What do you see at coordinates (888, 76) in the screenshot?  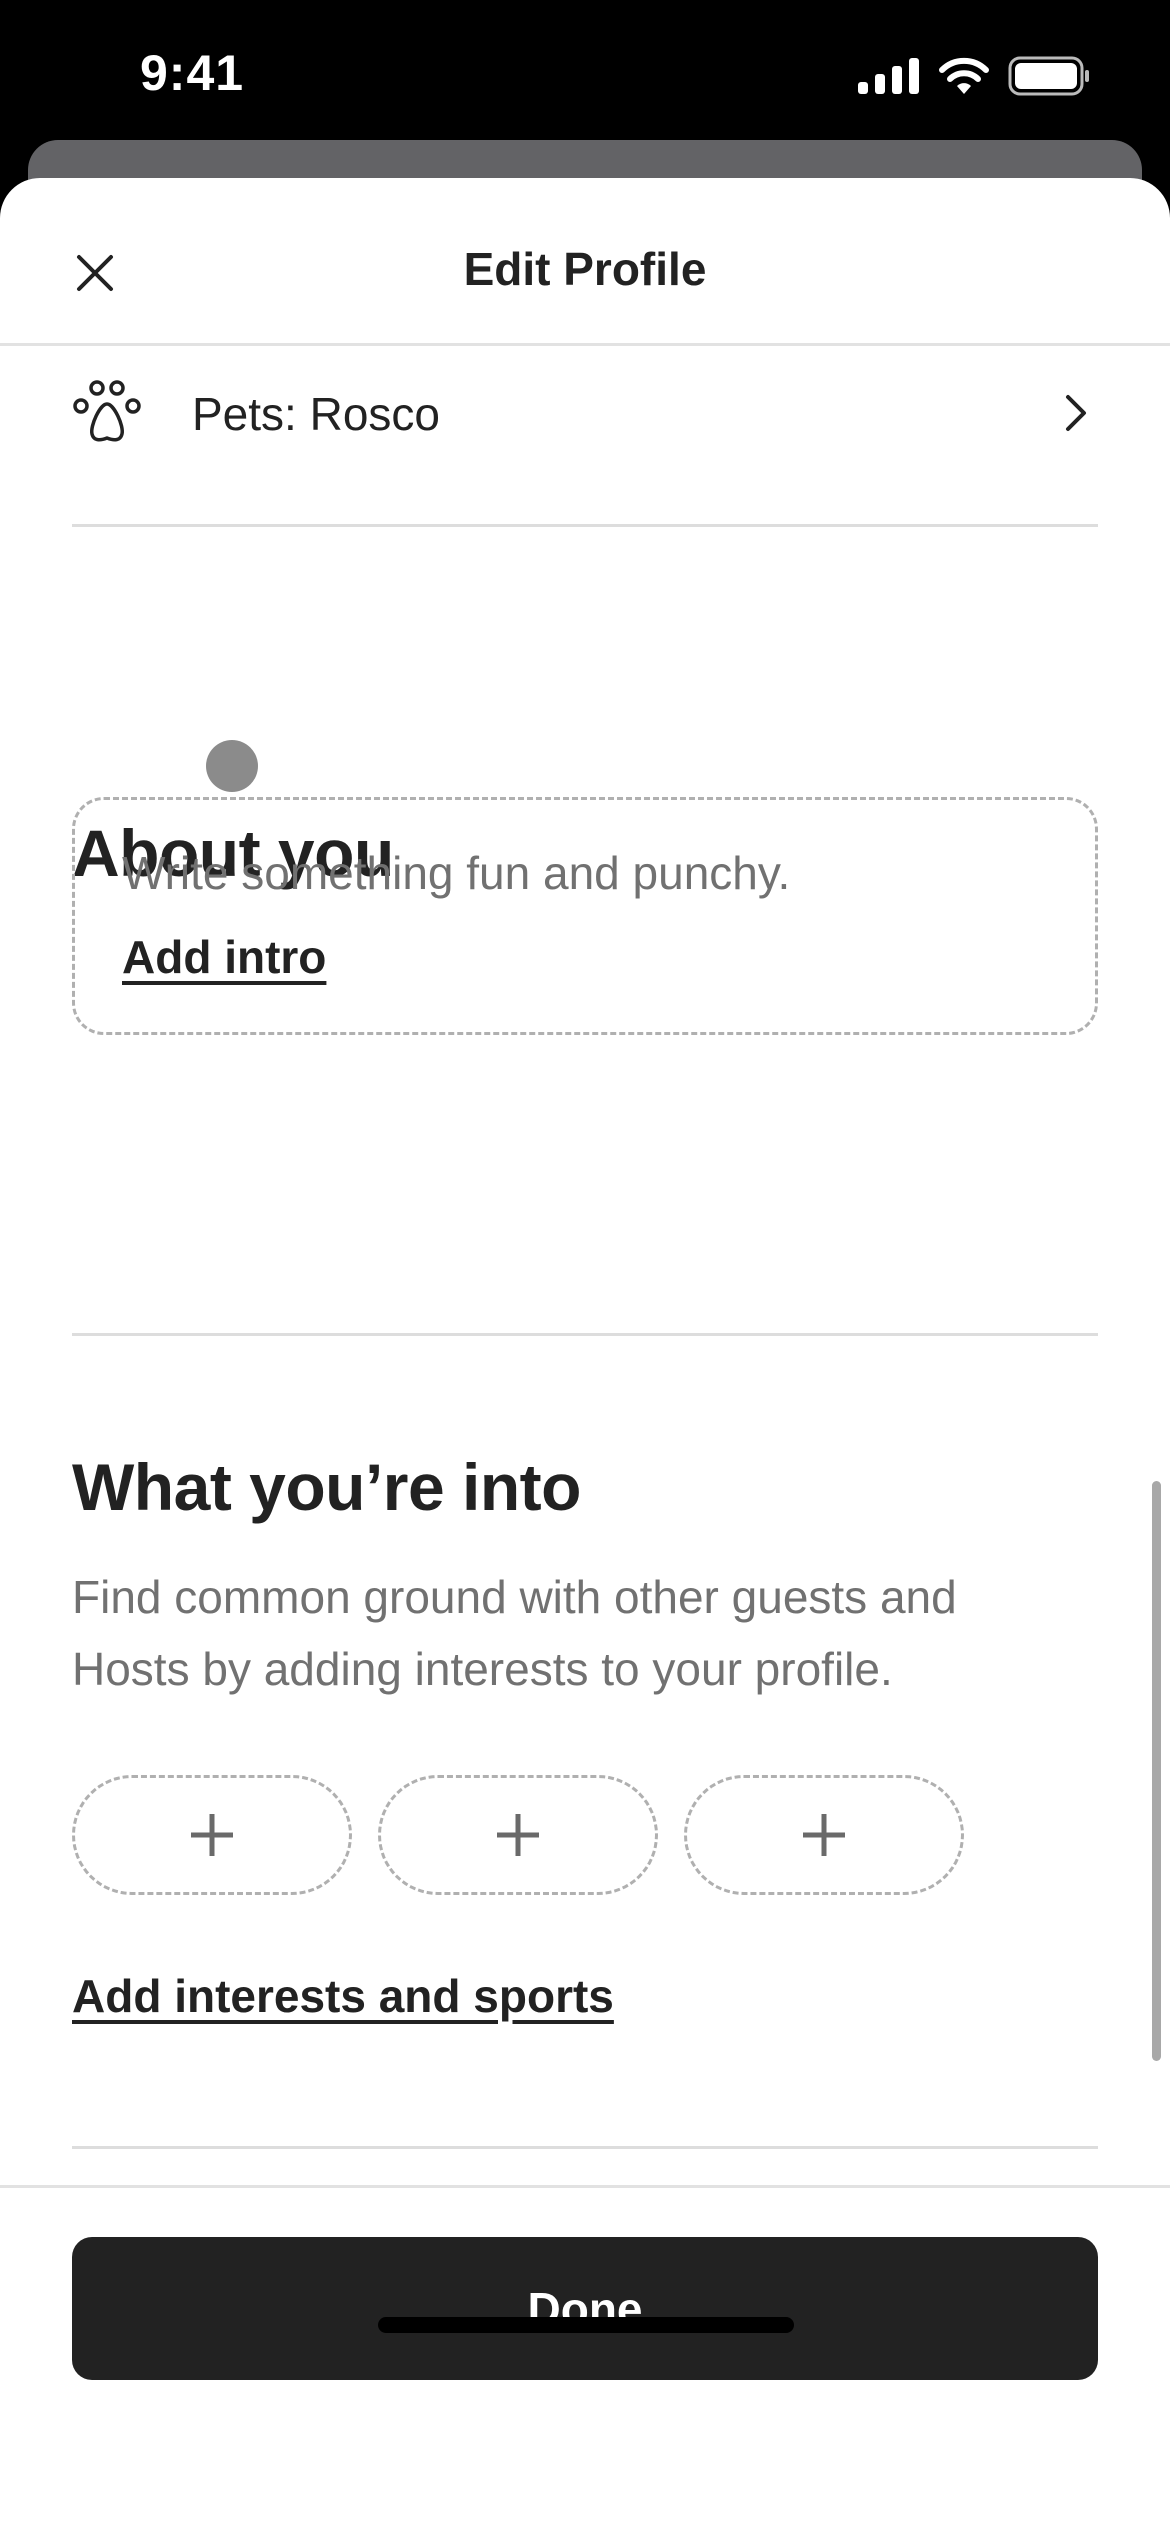 I see `cellular-signal-icon` at bounding box center [888, 76].